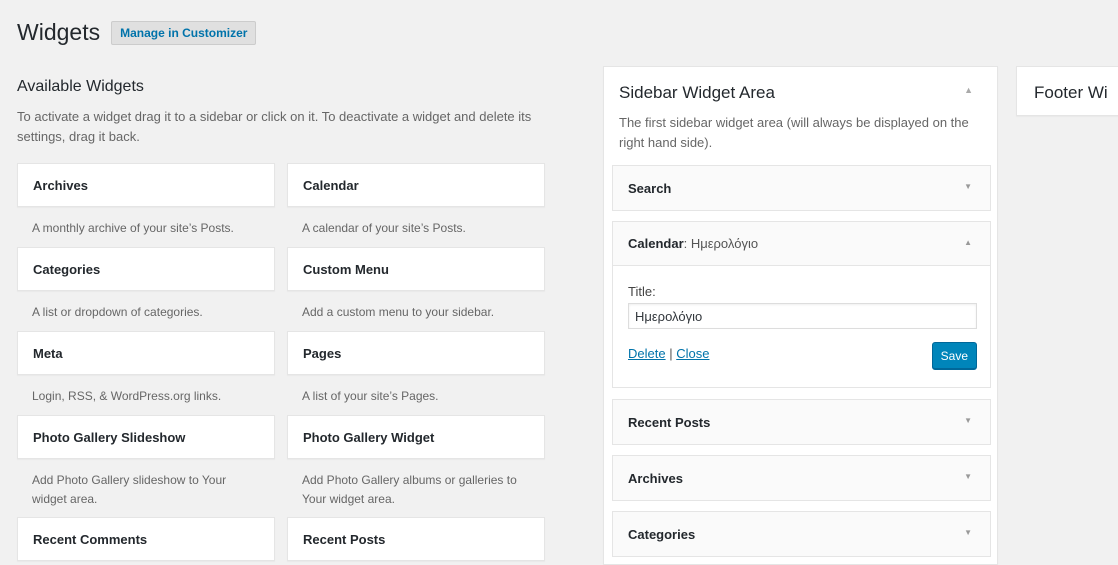  What do you see at coordinates (721, 243) in the screenshot?
I see `widget-instance-title: : Ημερολόγιο` at bounding box center [721, 243].